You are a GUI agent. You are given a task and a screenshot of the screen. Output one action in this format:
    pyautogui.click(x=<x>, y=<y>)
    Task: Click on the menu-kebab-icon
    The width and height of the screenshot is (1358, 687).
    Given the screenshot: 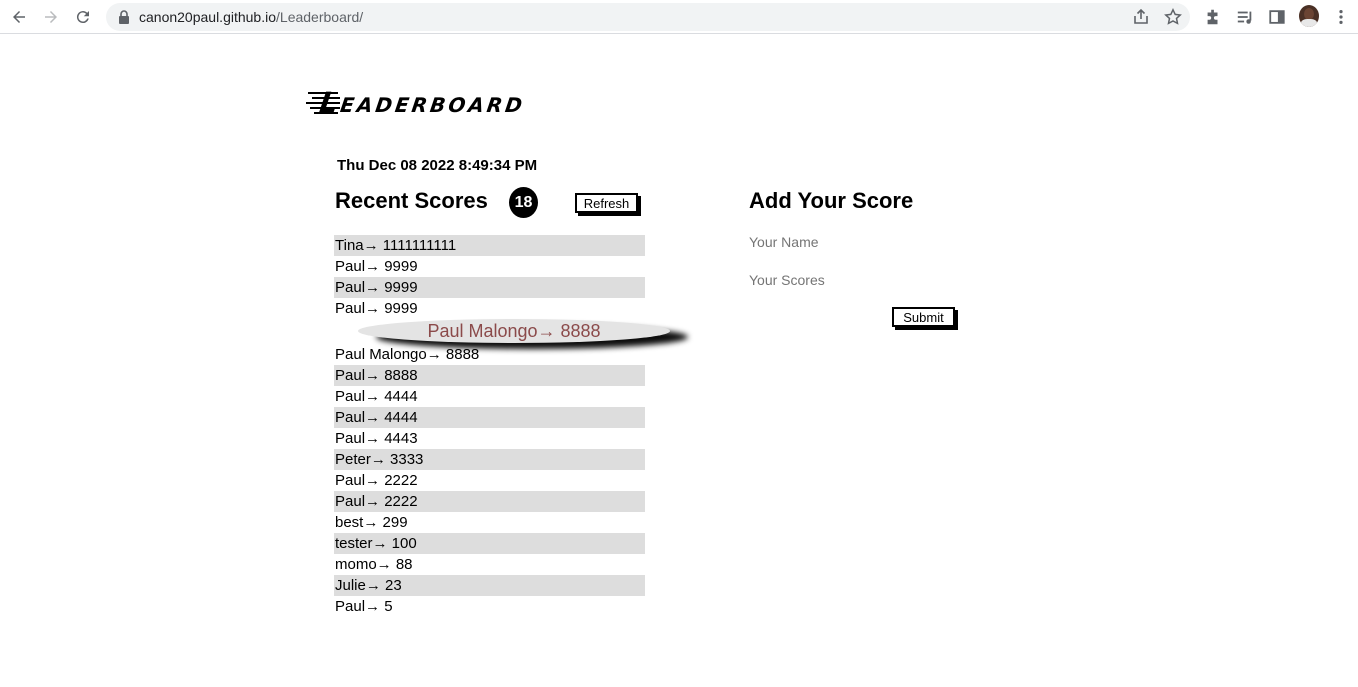 What is the action you would take?
    pyautogui.click(x=1341, y=17)
    